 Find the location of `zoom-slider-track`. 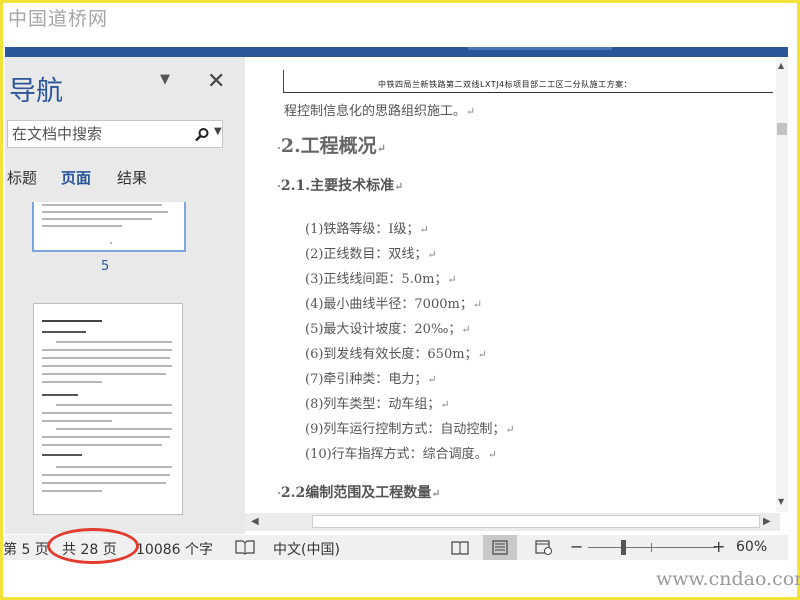

zoom-slider-track is located at coordinates (652, 547).